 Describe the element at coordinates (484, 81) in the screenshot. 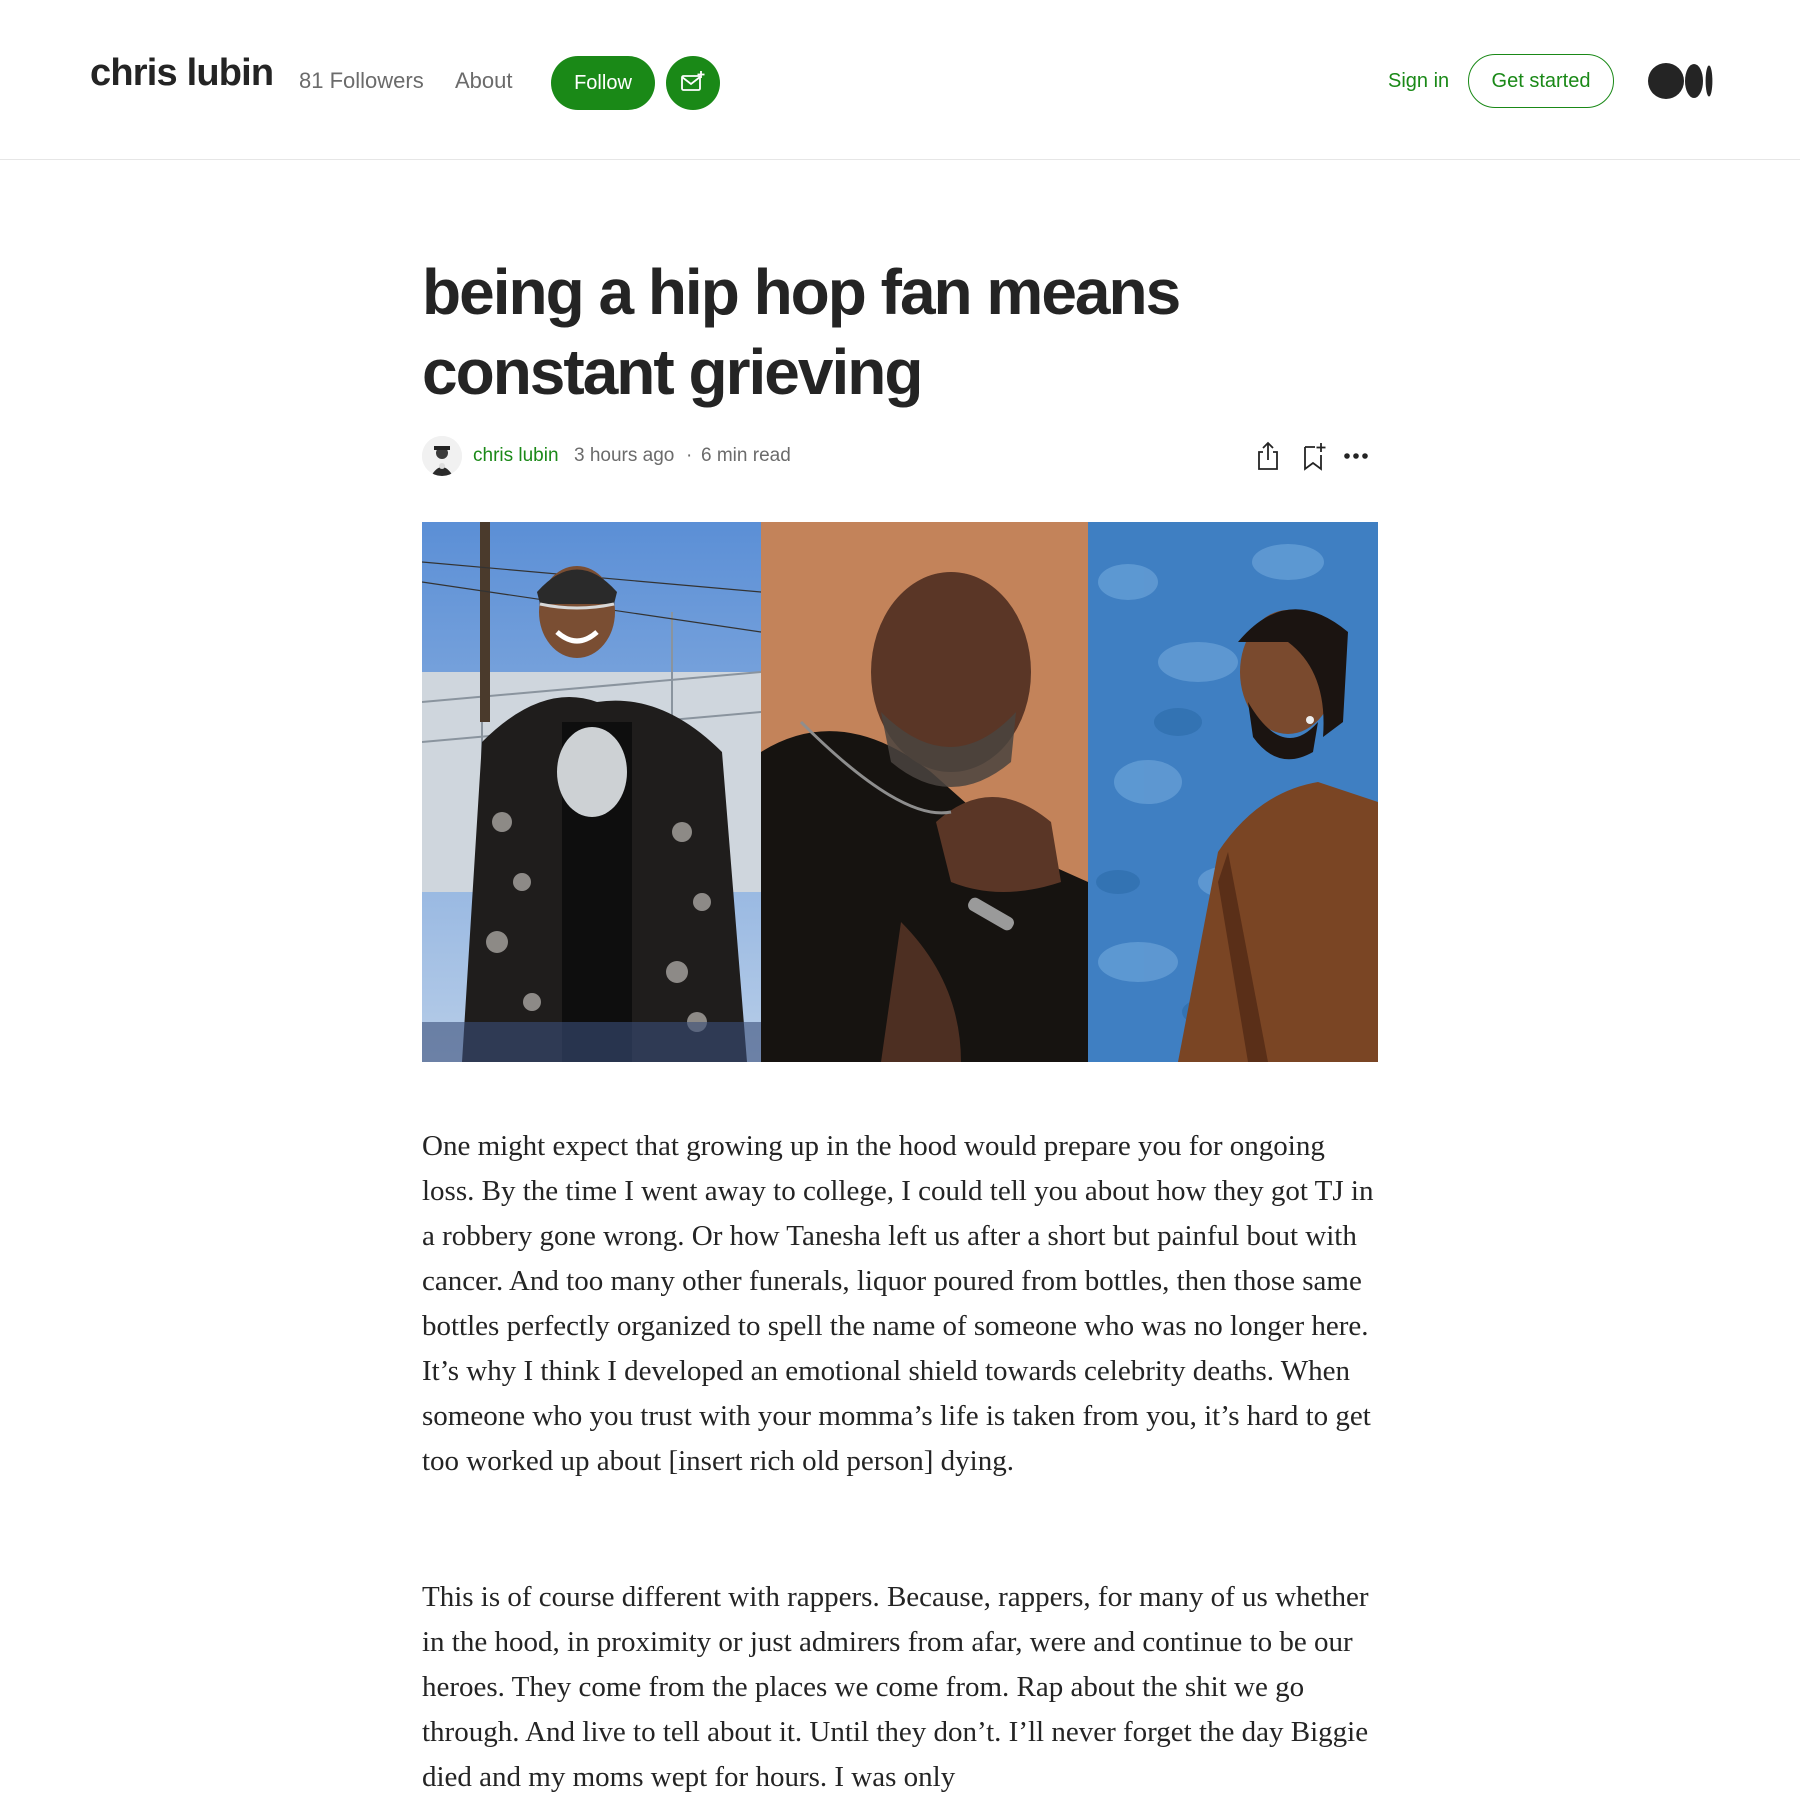

I see `about-link: About` at that location.